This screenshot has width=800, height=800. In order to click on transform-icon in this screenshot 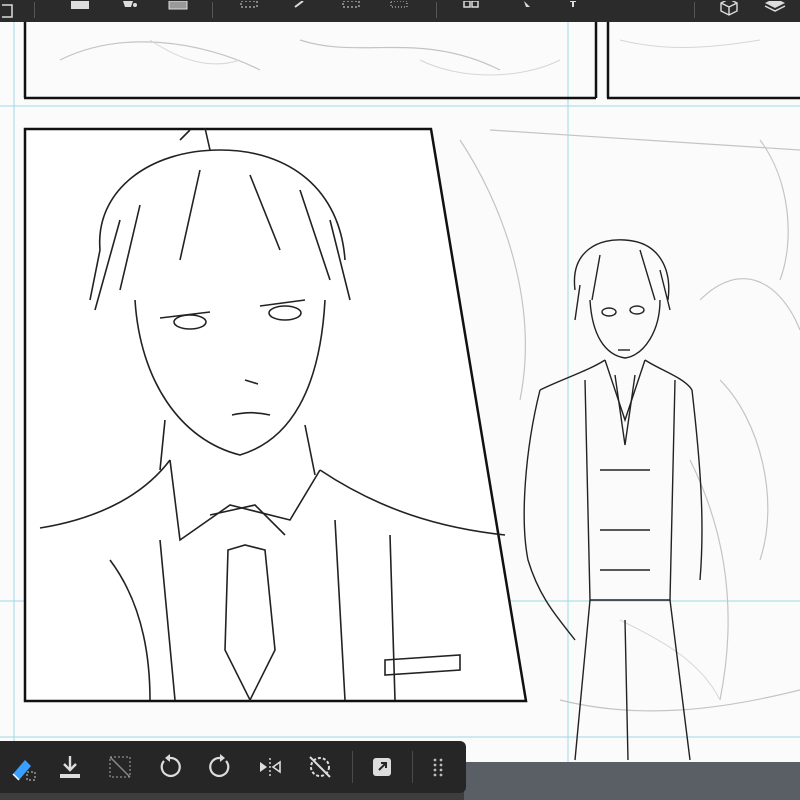, I will do `click(471, 4)`.